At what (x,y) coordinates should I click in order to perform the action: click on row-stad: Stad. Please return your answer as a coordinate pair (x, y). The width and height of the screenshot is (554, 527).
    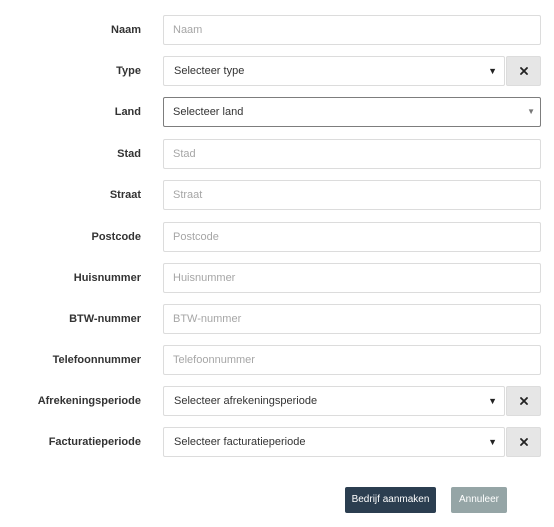
    Looking at the image, I should click on (277, 154).